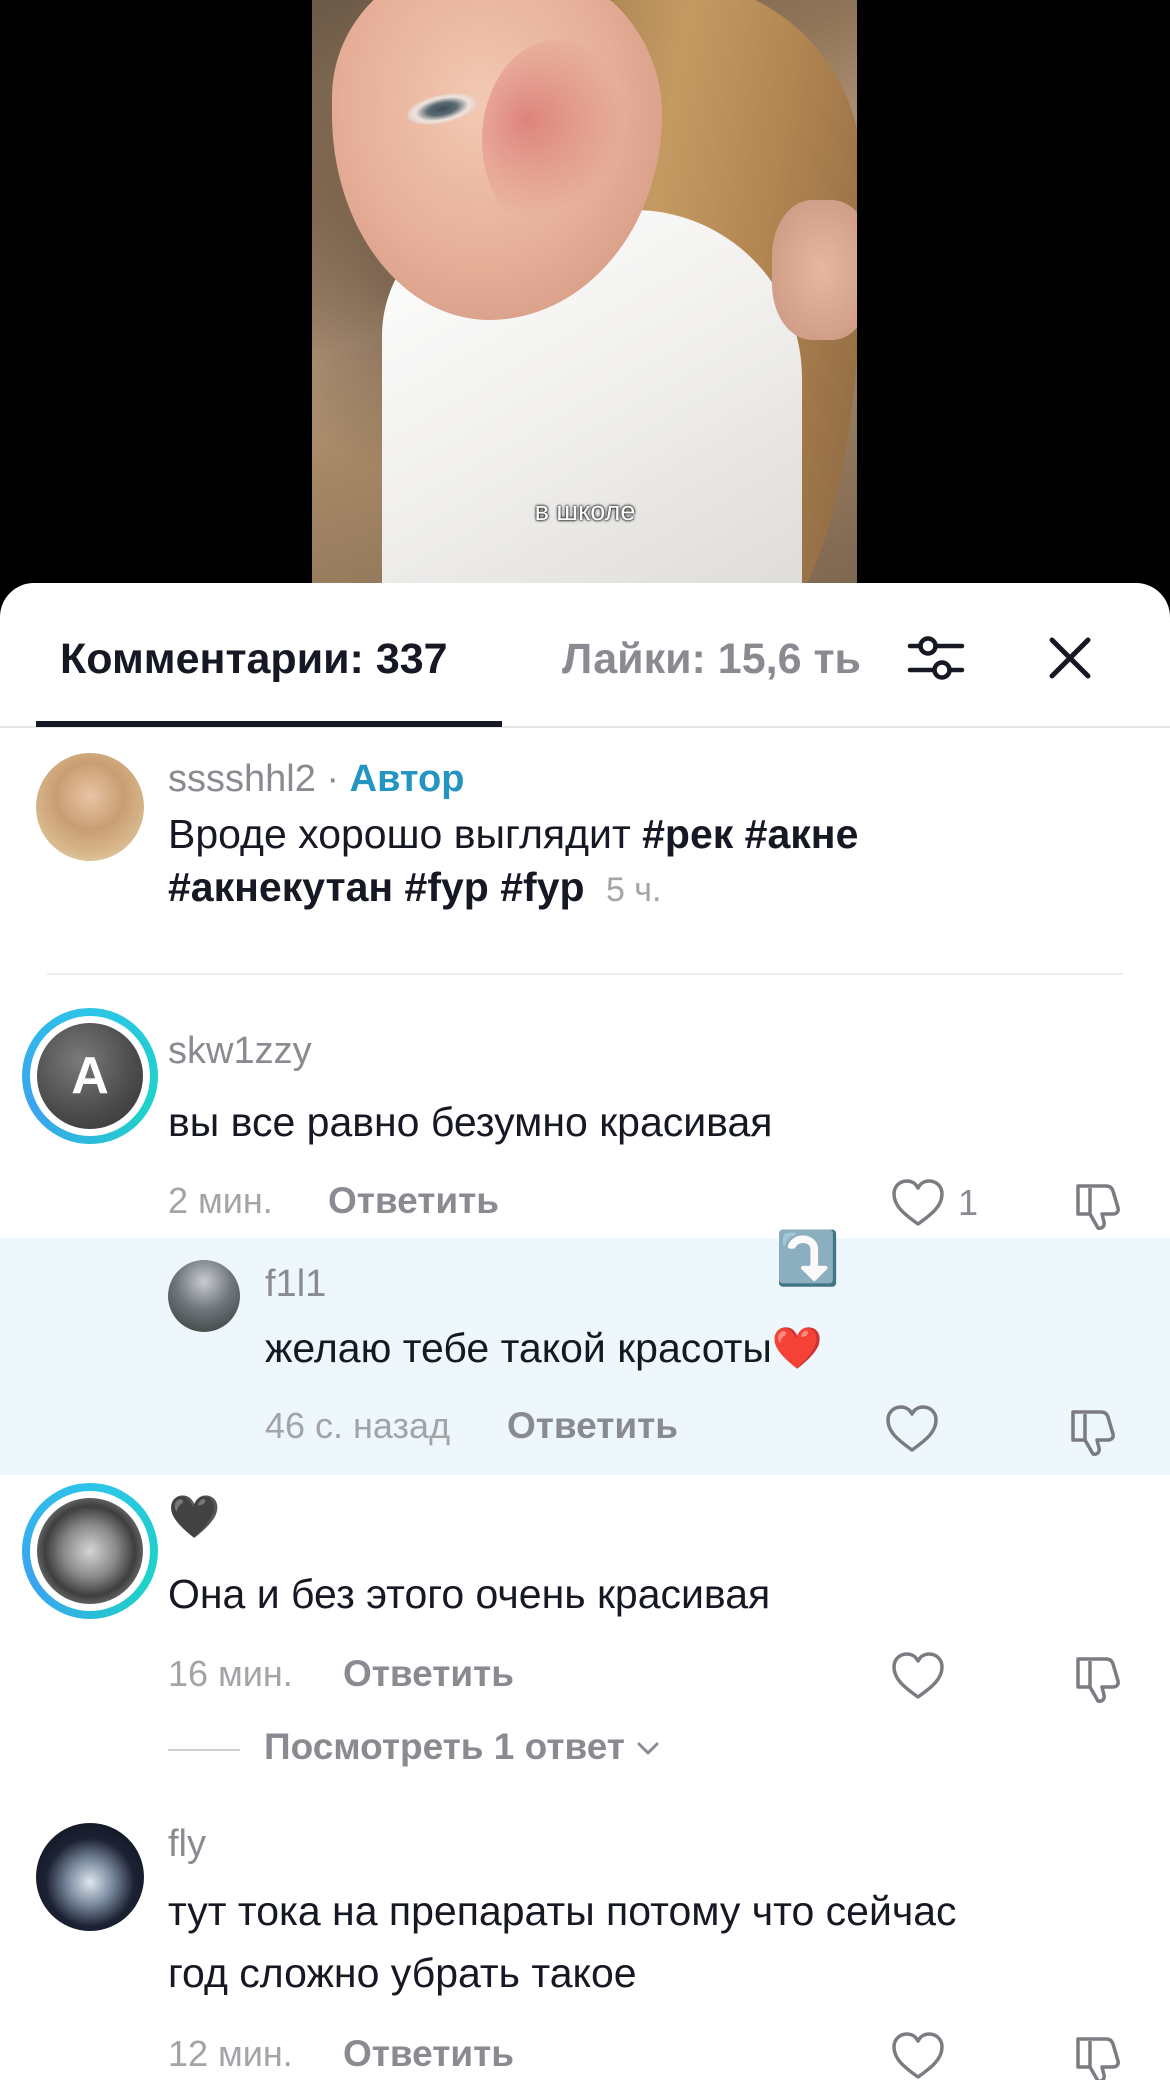 The image size is (1170, 2080). What do you see at coordinates (469, 1594) in the screenshot?
I see `comment-text: Она и без этого очень красивая` at bounding box center [469, 1594].